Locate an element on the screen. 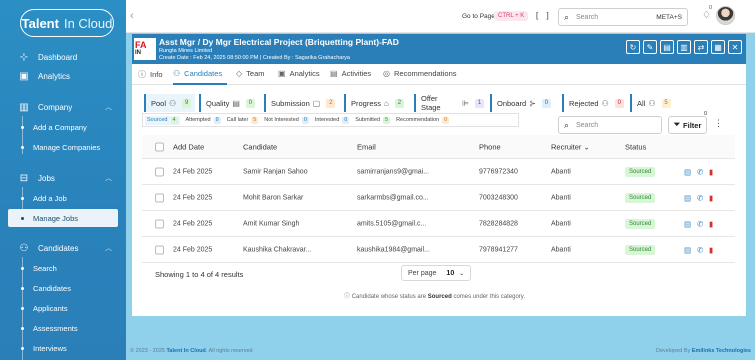 This screenshot has height=360, width=755. sidebar-item-label: Jobs is located at coordinates (46, 178).